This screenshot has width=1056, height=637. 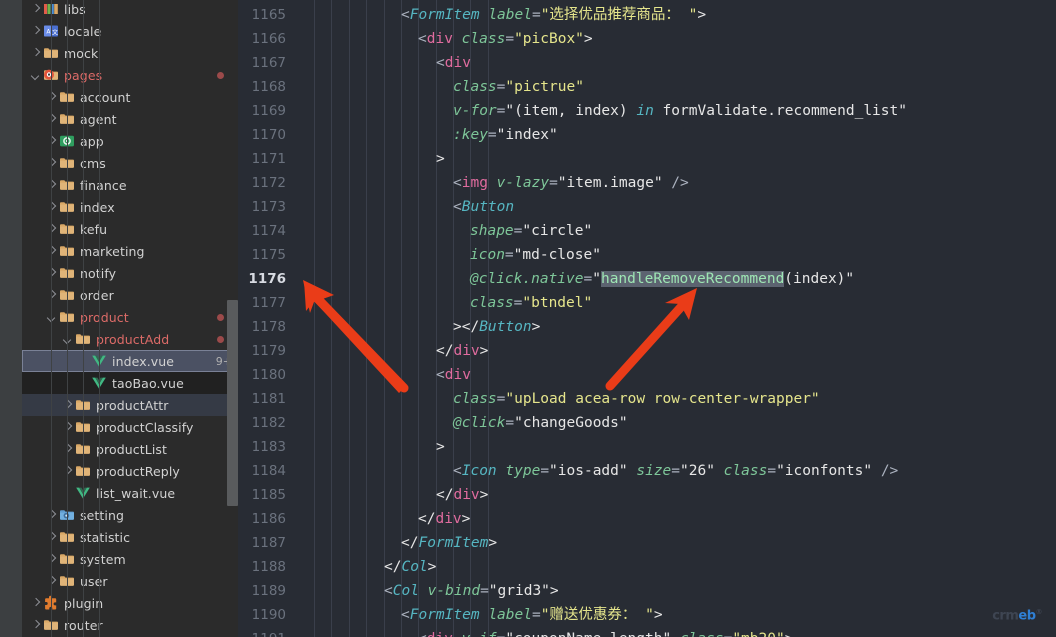 I want to click on tree-item-productadd: productAdd, so click(x=130, y=339).